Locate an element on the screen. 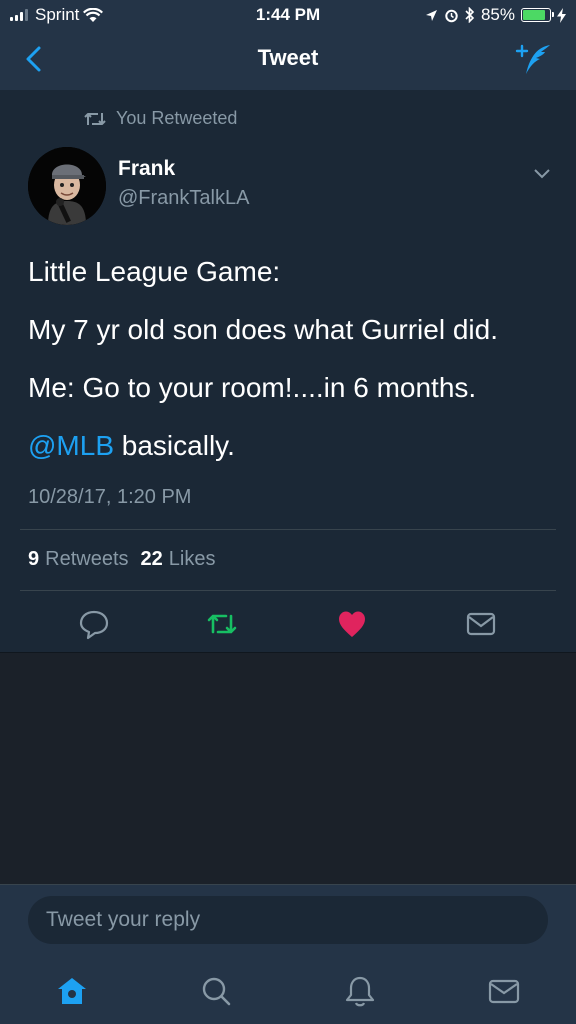  battery-percent: 85% is located at coordinates (497, 14).